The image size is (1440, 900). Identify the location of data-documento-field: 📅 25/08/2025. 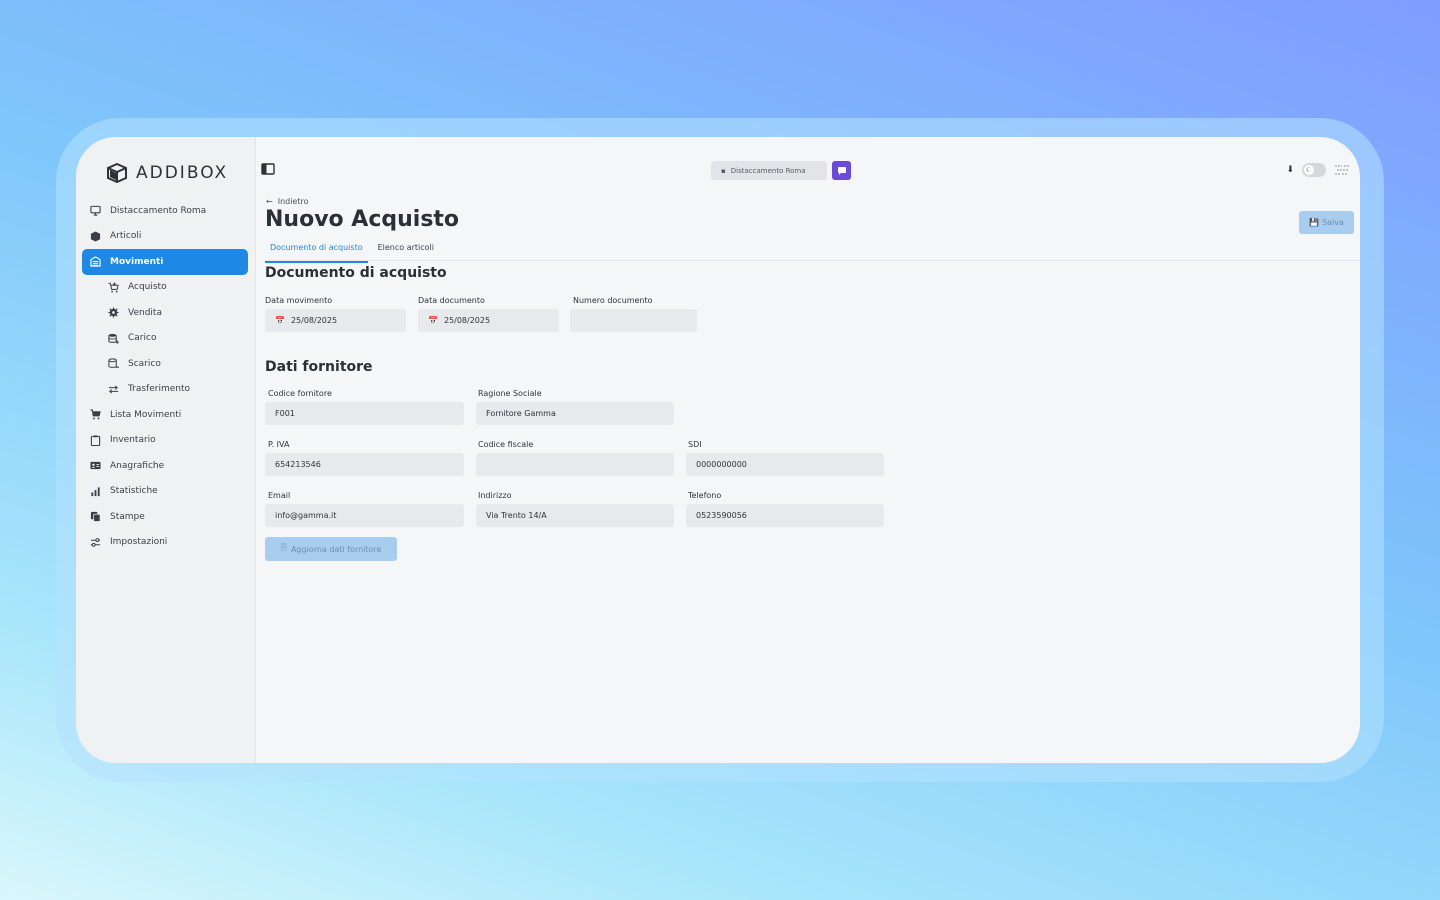
(488, 320).